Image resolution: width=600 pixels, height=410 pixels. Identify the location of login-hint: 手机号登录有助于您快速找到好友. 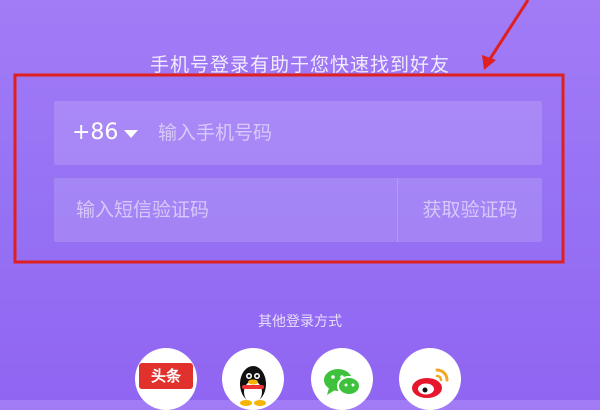
(299, 65).